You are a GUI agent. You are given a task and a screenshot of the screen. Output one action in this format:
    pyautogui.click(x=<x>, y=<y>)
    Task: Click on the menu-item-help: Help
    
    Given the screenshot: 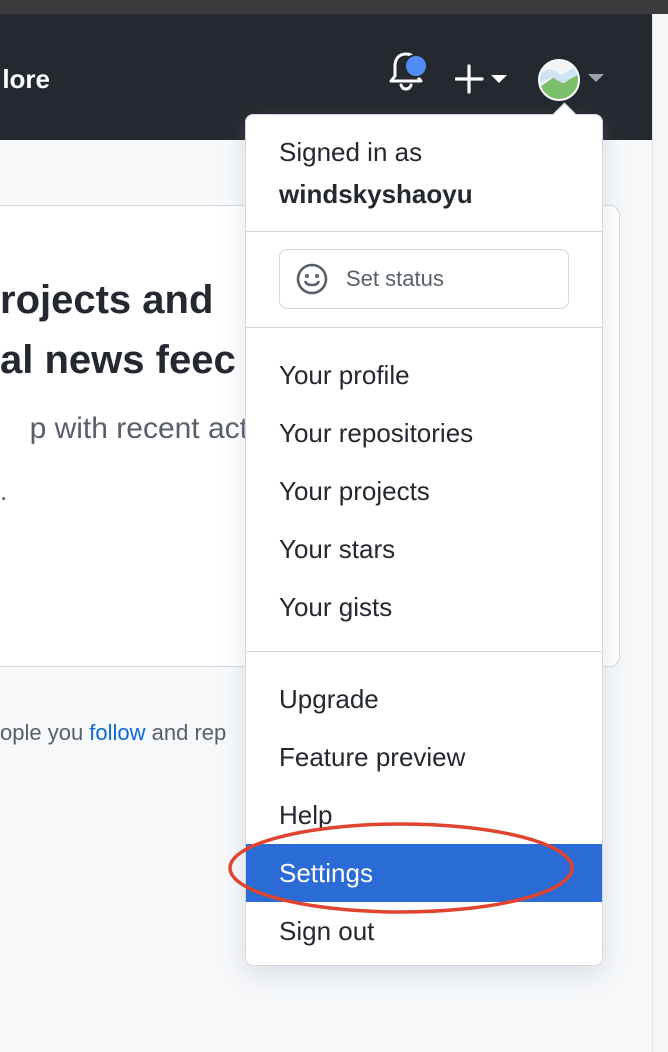 What is the action you would take?
    pyautogui.click(x=424, y=815)
    